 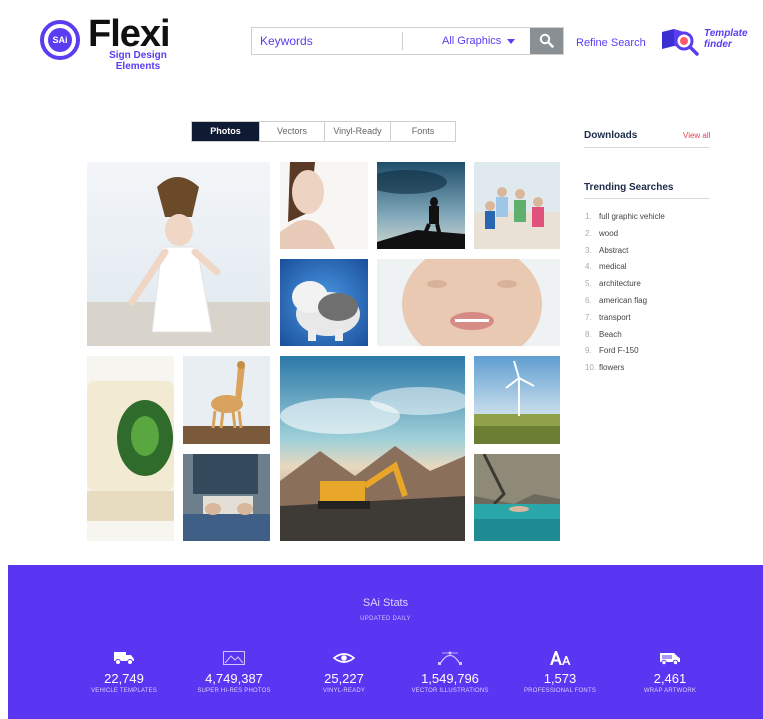 I want to click on trending-item: 8. Beach, so click(x=650, y=338).